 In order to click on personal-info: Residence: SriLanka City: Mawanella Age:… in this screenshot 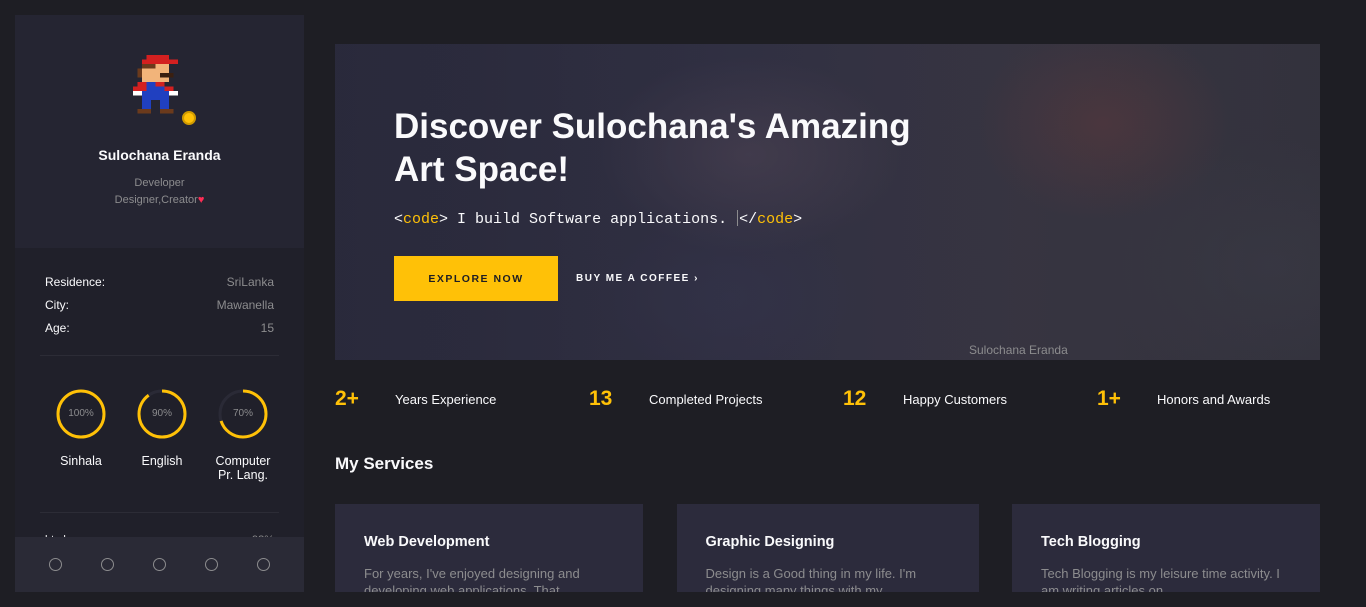, I will do `click(159, 293)`.